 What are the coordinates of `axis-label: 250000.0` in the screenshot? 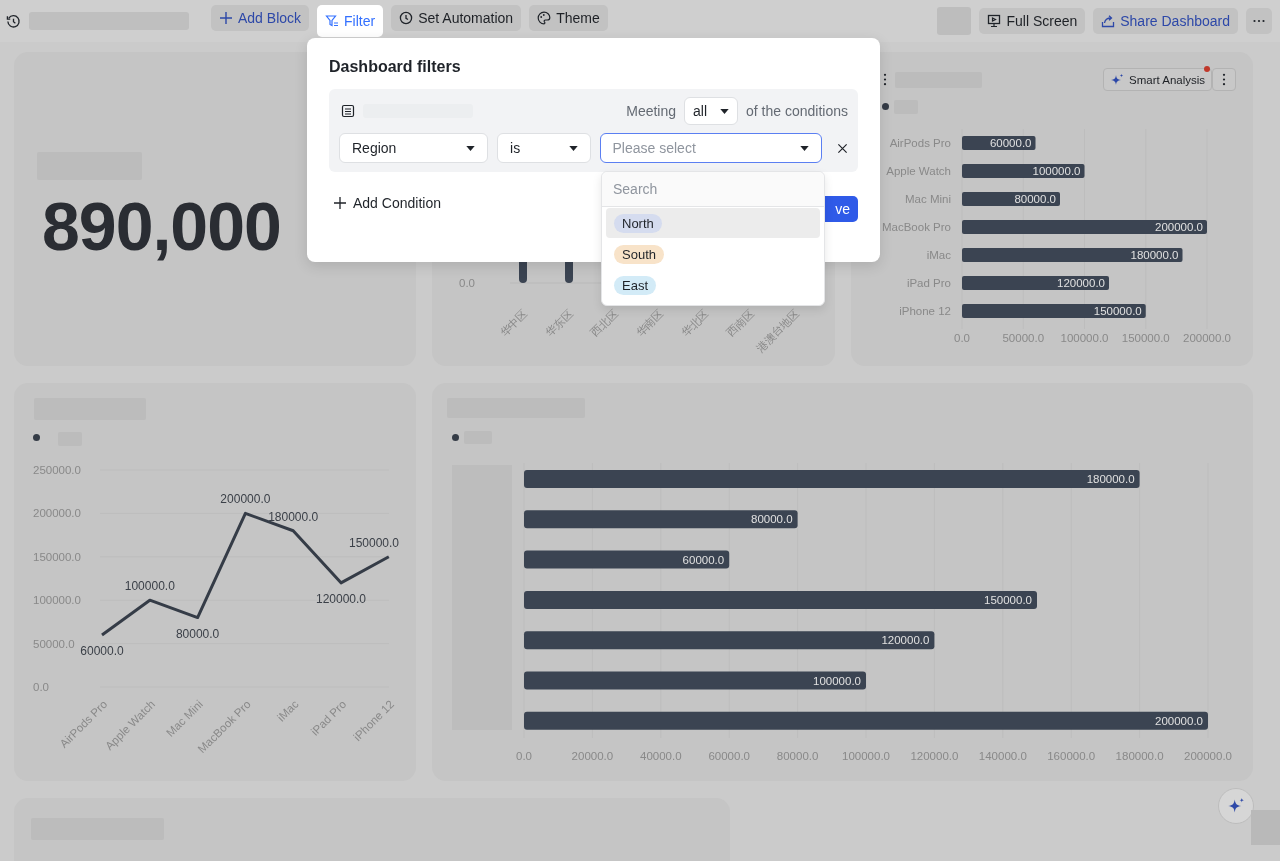 It's located at (57, 470).